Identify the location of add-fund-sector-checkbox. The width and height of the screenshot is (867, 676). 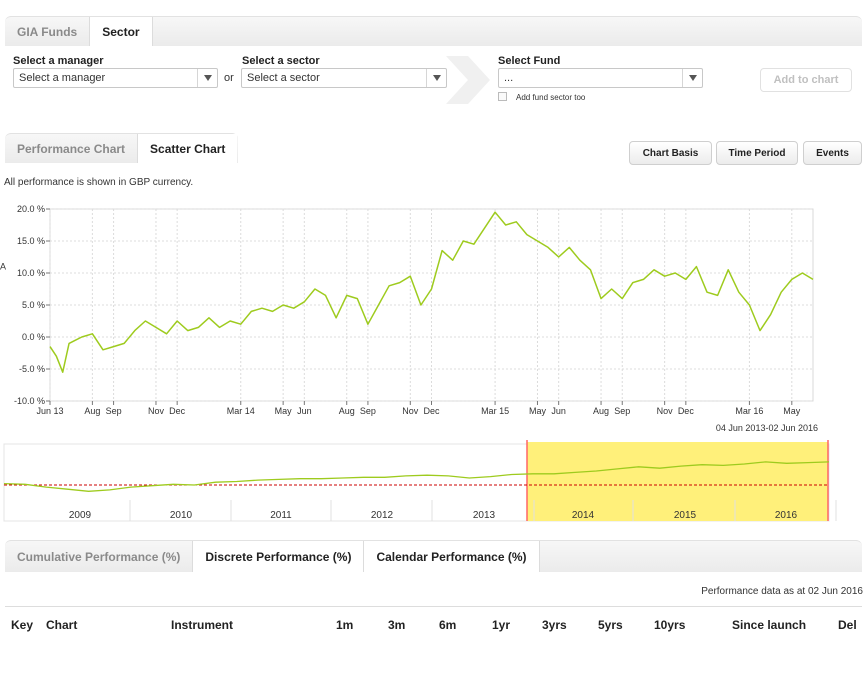
(502, 96).